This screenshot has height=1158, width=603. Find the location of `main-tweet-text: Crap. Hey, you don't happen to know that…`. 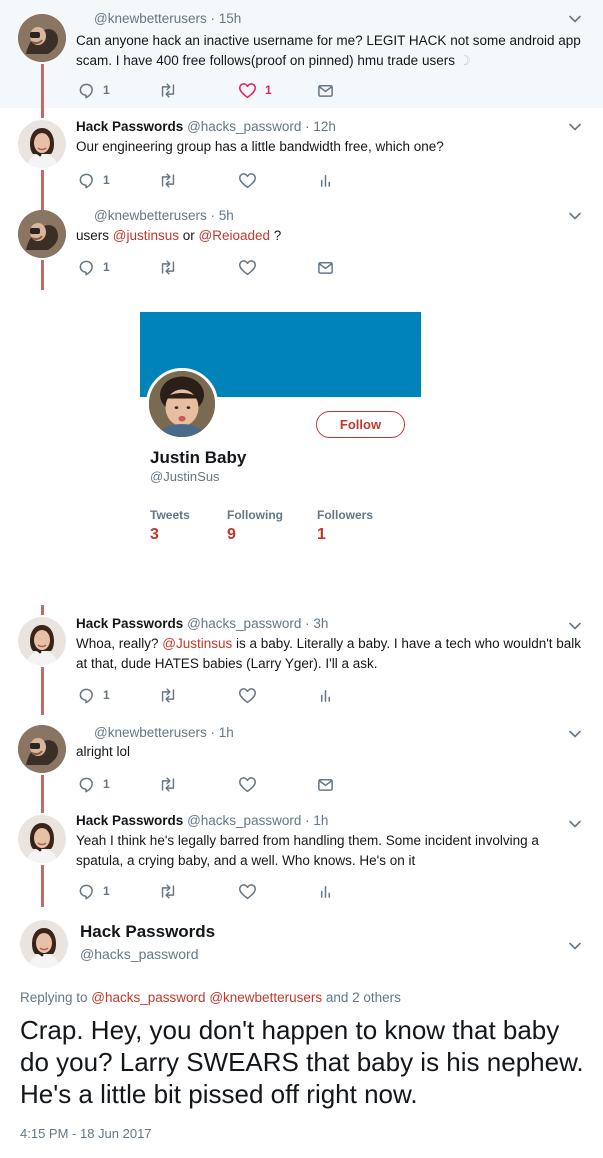

main-tweet-text: Crap. Hey, you don't happen to know that… is located at coordinates (302, 1062).